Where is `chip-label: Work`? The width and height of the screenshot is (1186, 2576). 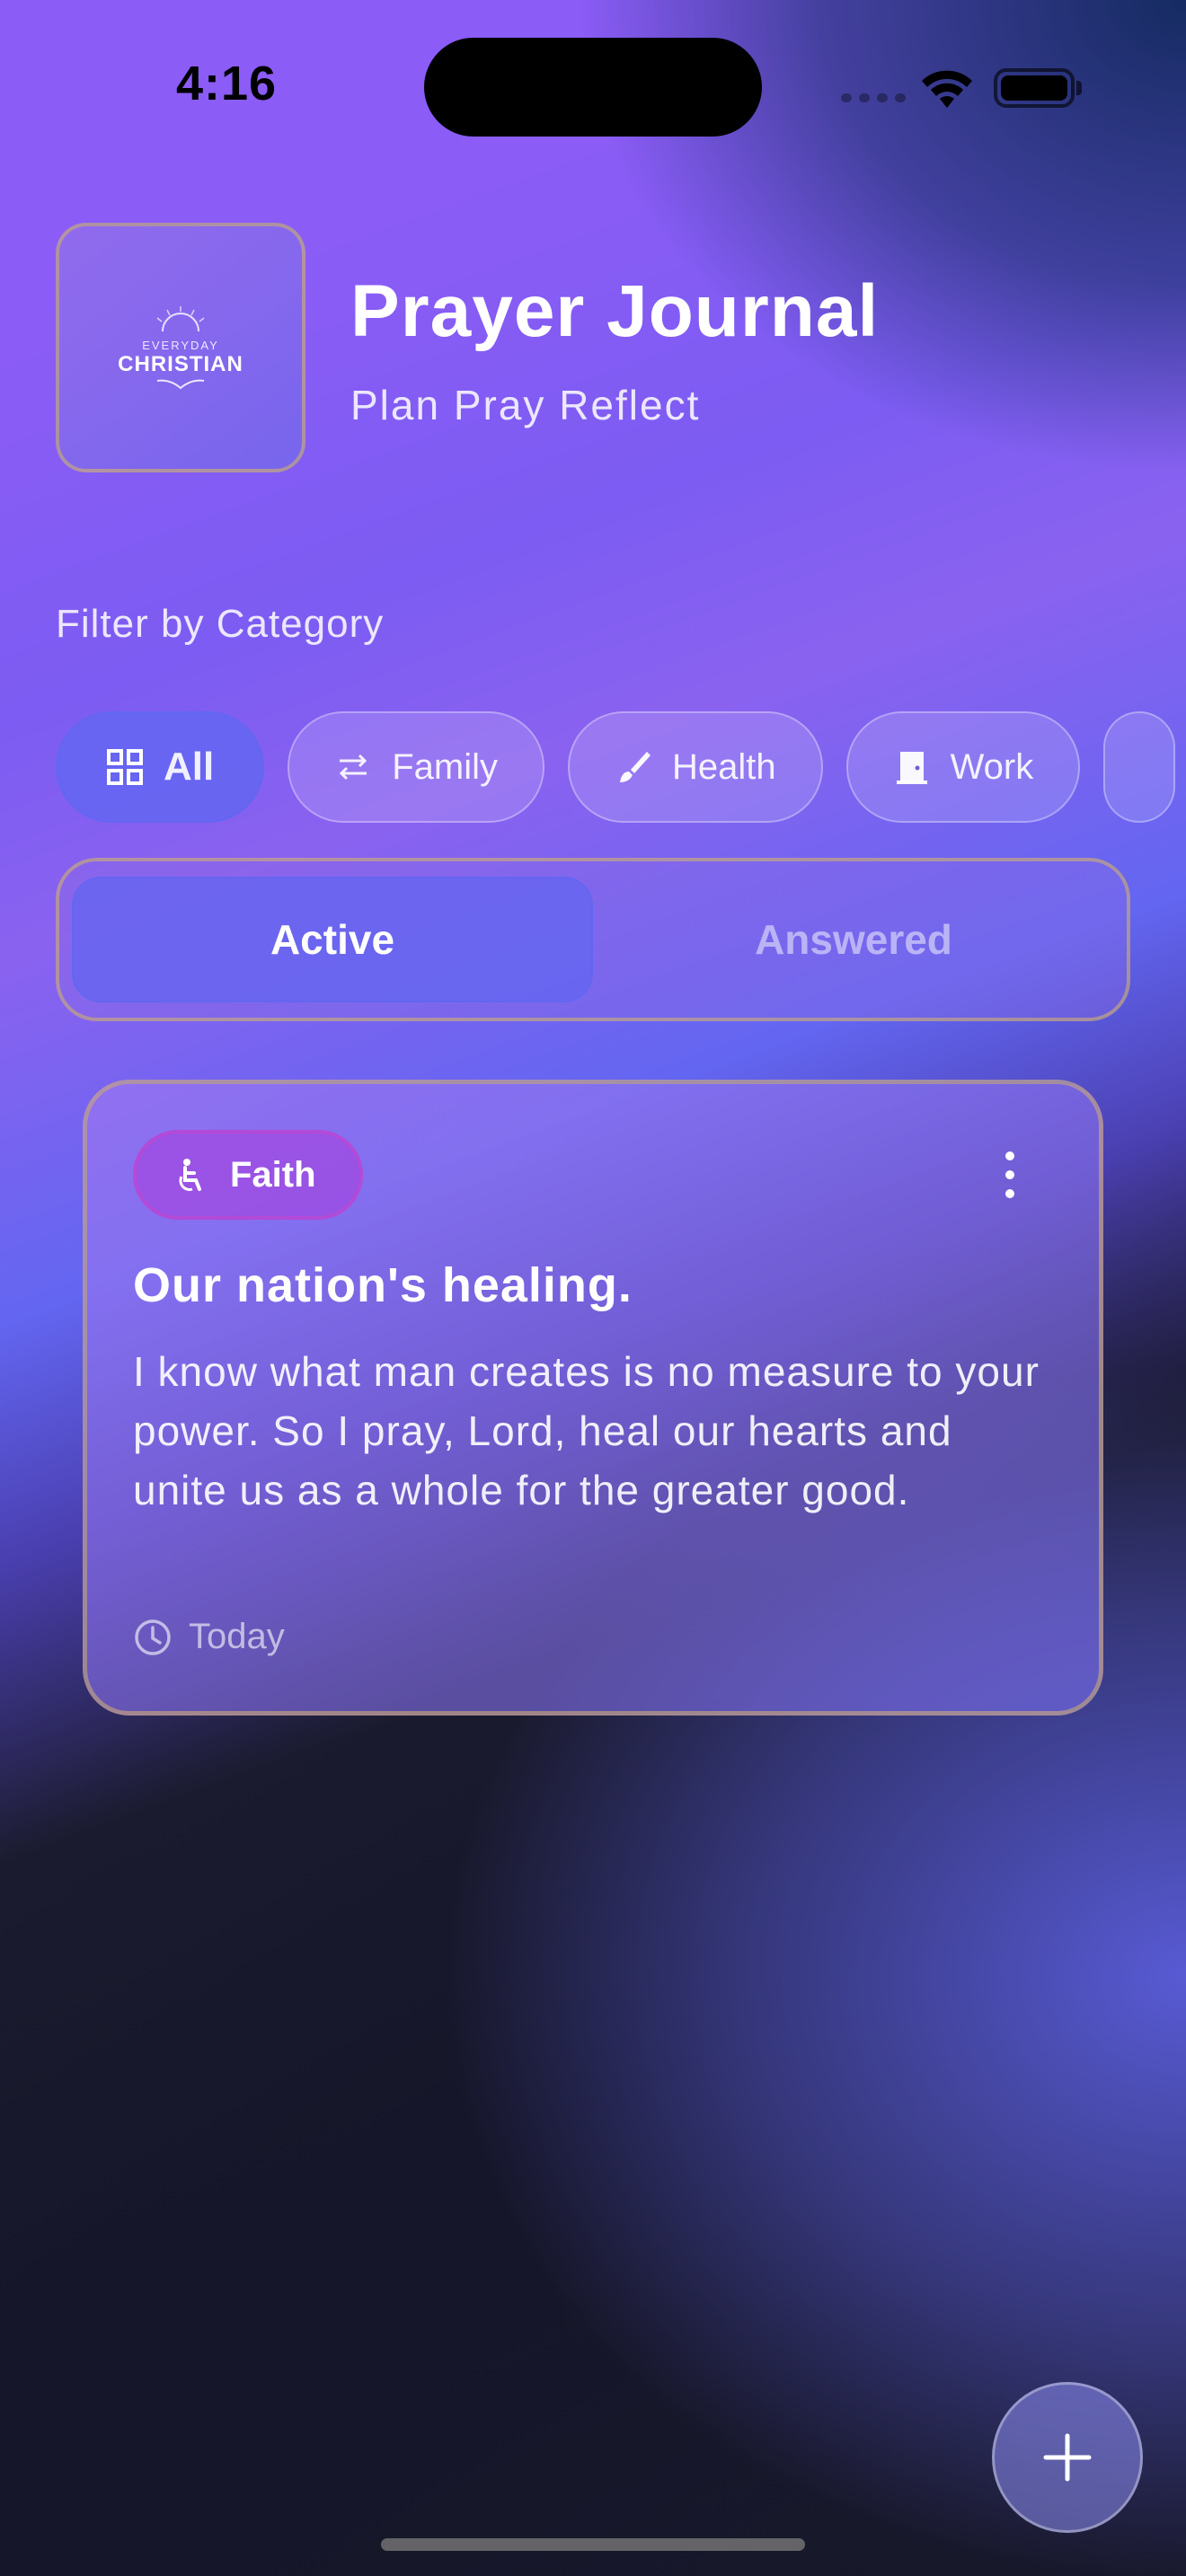 chip-label: Work is located at coordinates (992, 766).